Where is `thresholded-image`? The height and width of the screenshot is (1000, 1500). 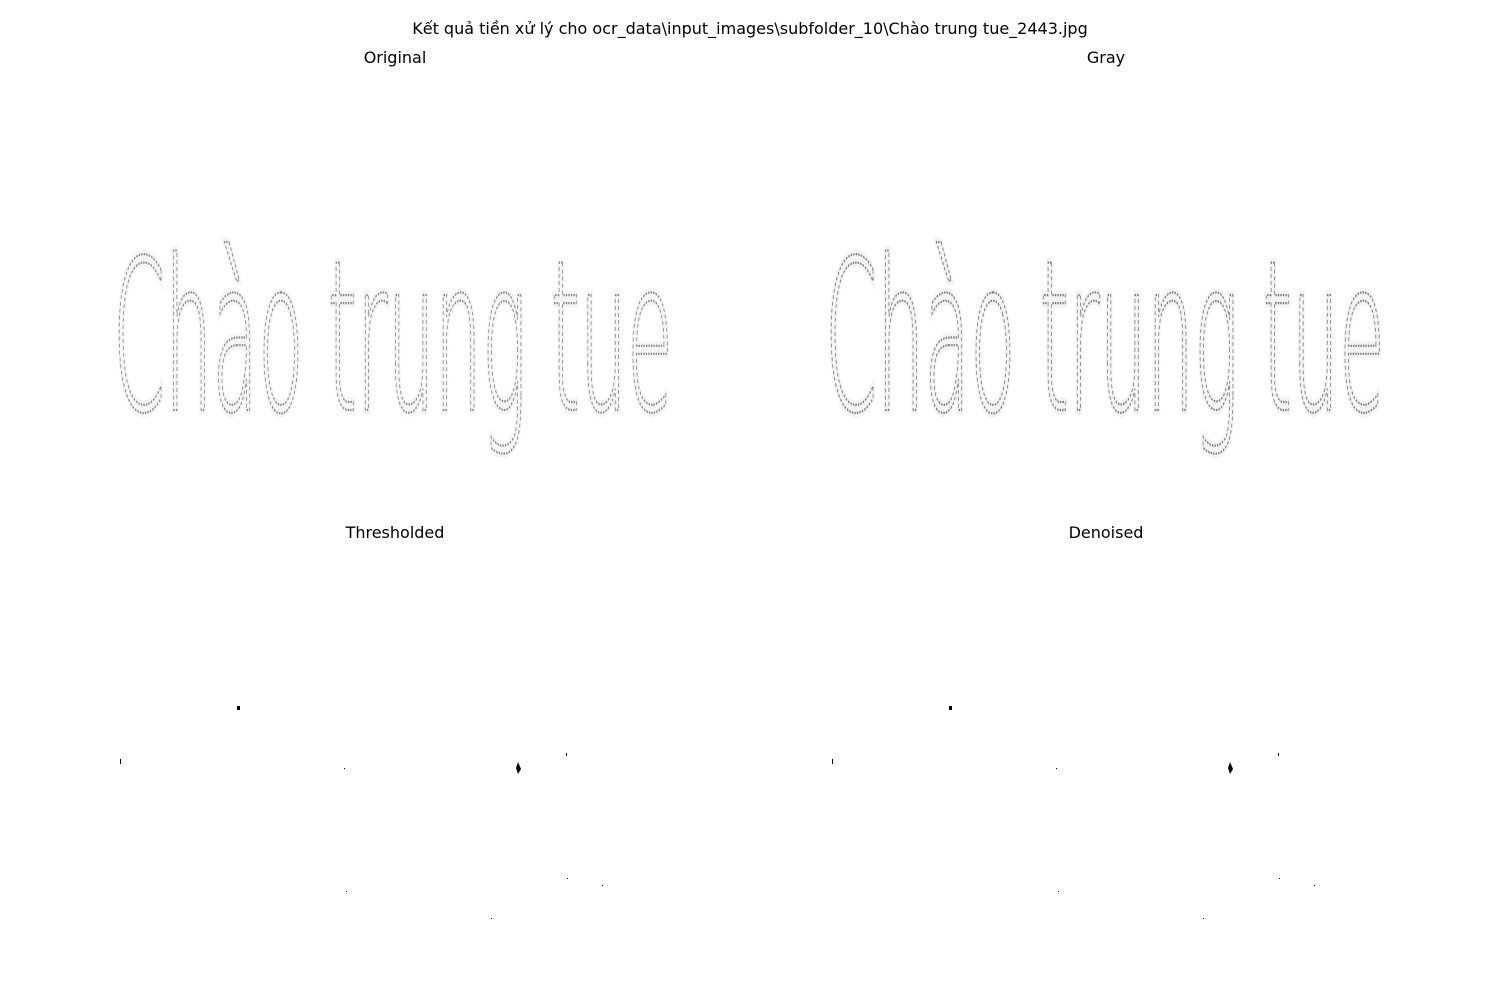
thresholded-image is located at coordinates (395, 820).